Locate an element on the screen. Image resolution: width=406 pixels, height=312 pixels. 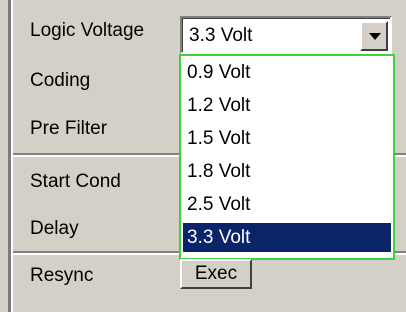
option-0-9-volt: 0.9 Volt is located at coordinates (287, 72).